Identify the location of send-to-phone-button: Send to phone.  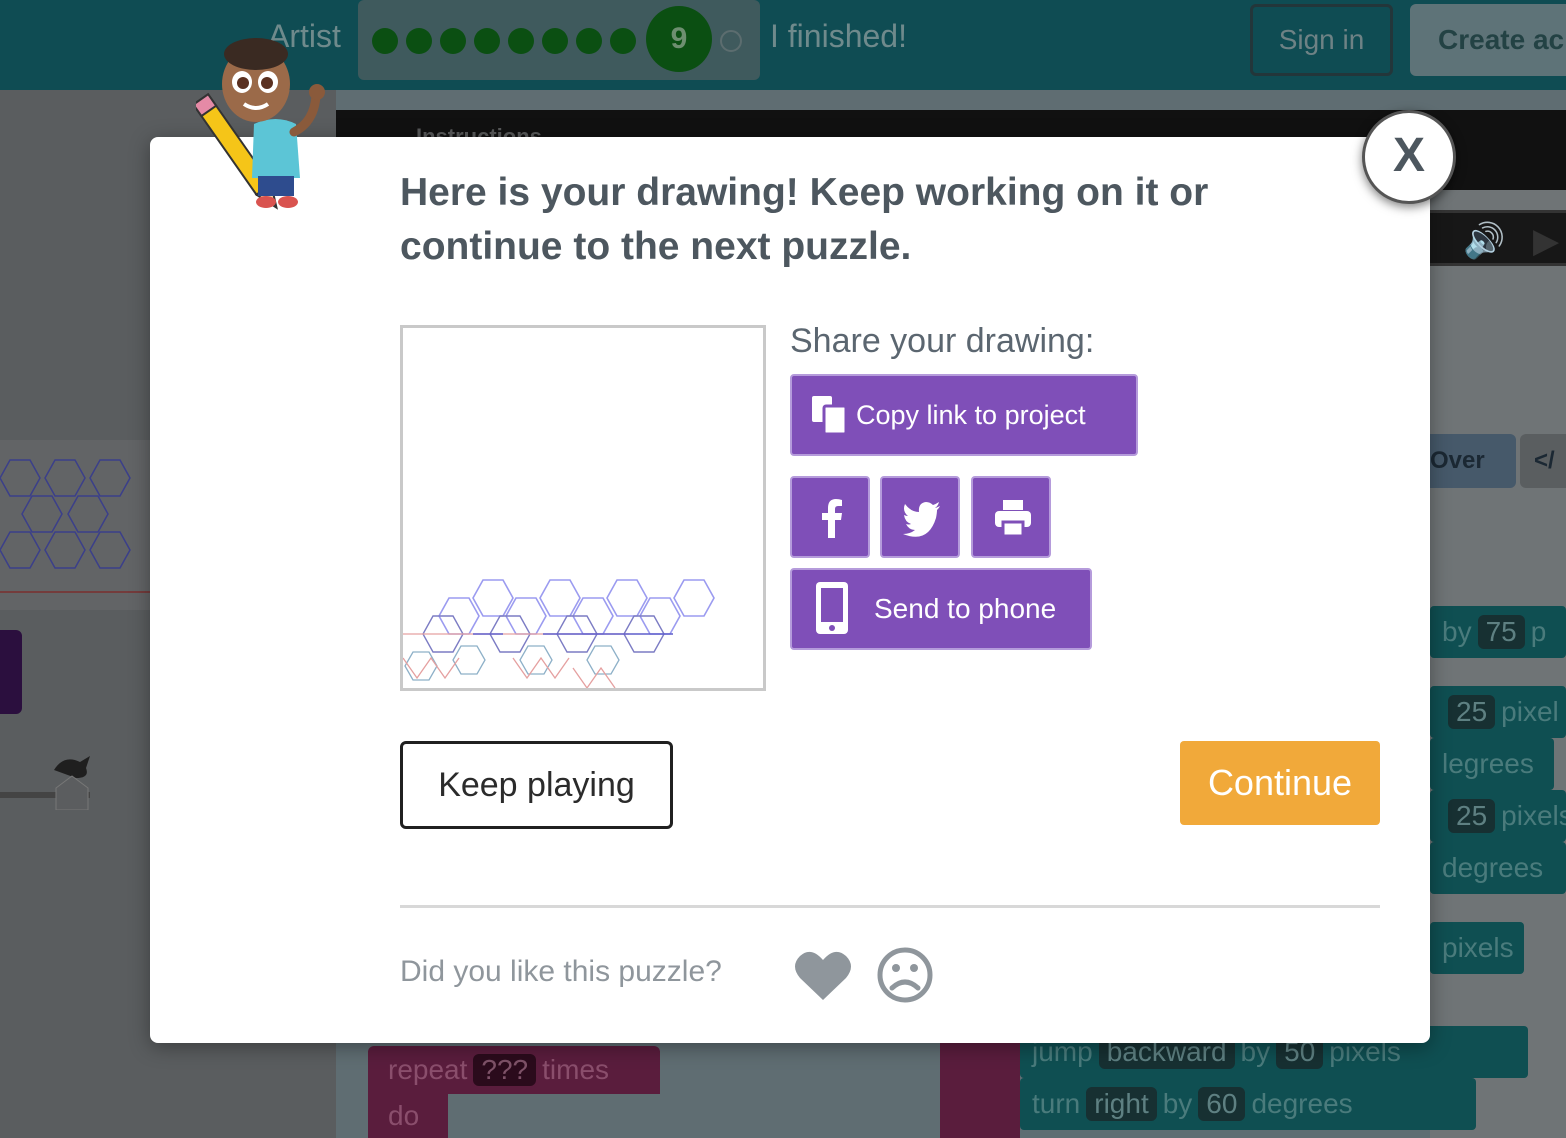
(941, 609).